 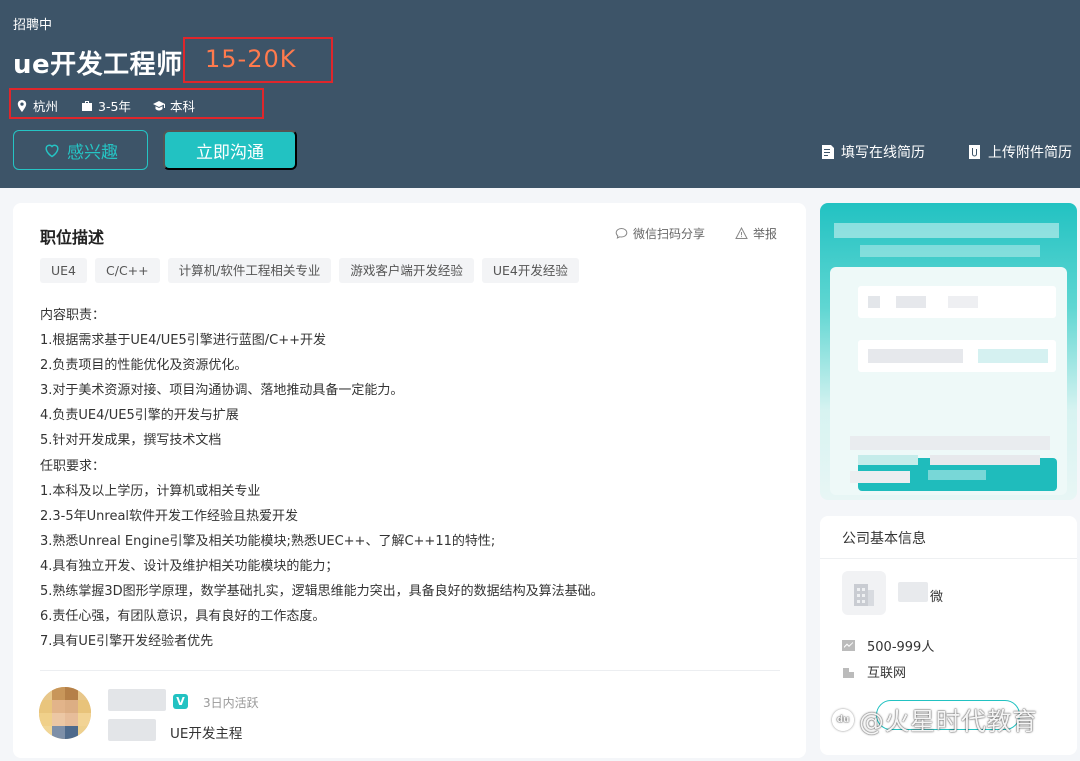 What do you see at coordinates (222, 391) in the screenshot?
I see `description-line: 3.对于美术资源对接、项目沟通协调、落地推动具备一定能力。` at bounding box center [222, 391].